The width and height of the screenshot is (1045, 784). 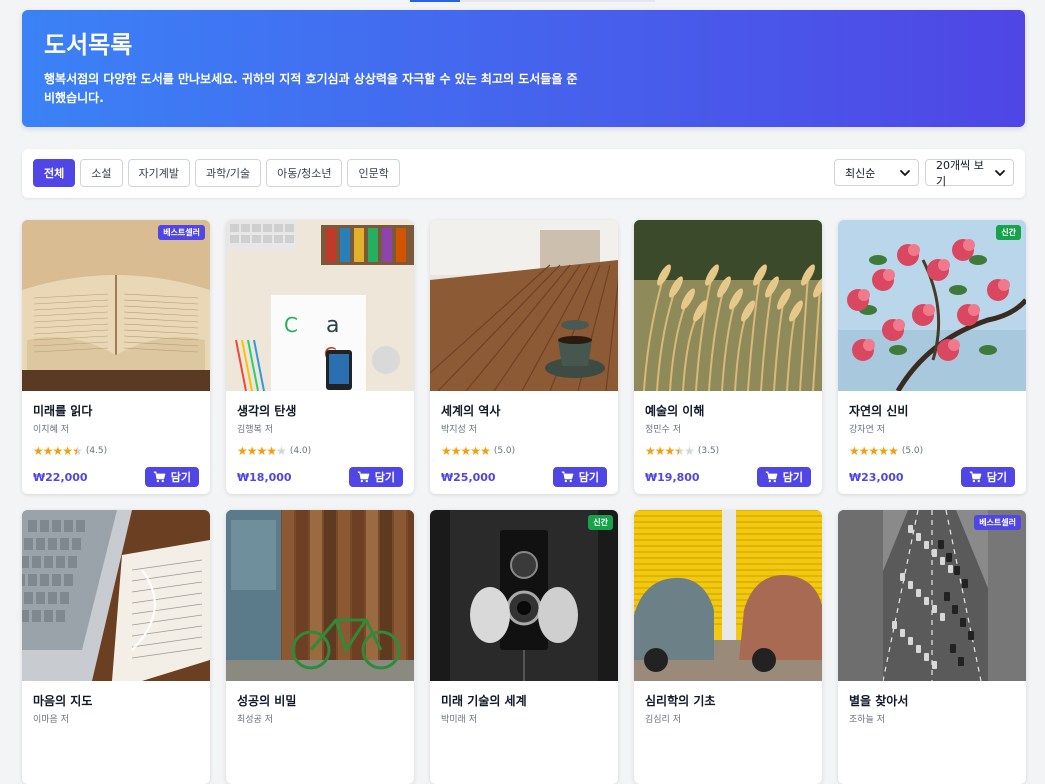 I want to click on book-info: 생각의 탄생 김행복 저 ★★★★★ (4.0) ₩18,000 담기, so click(x=320, y=439).